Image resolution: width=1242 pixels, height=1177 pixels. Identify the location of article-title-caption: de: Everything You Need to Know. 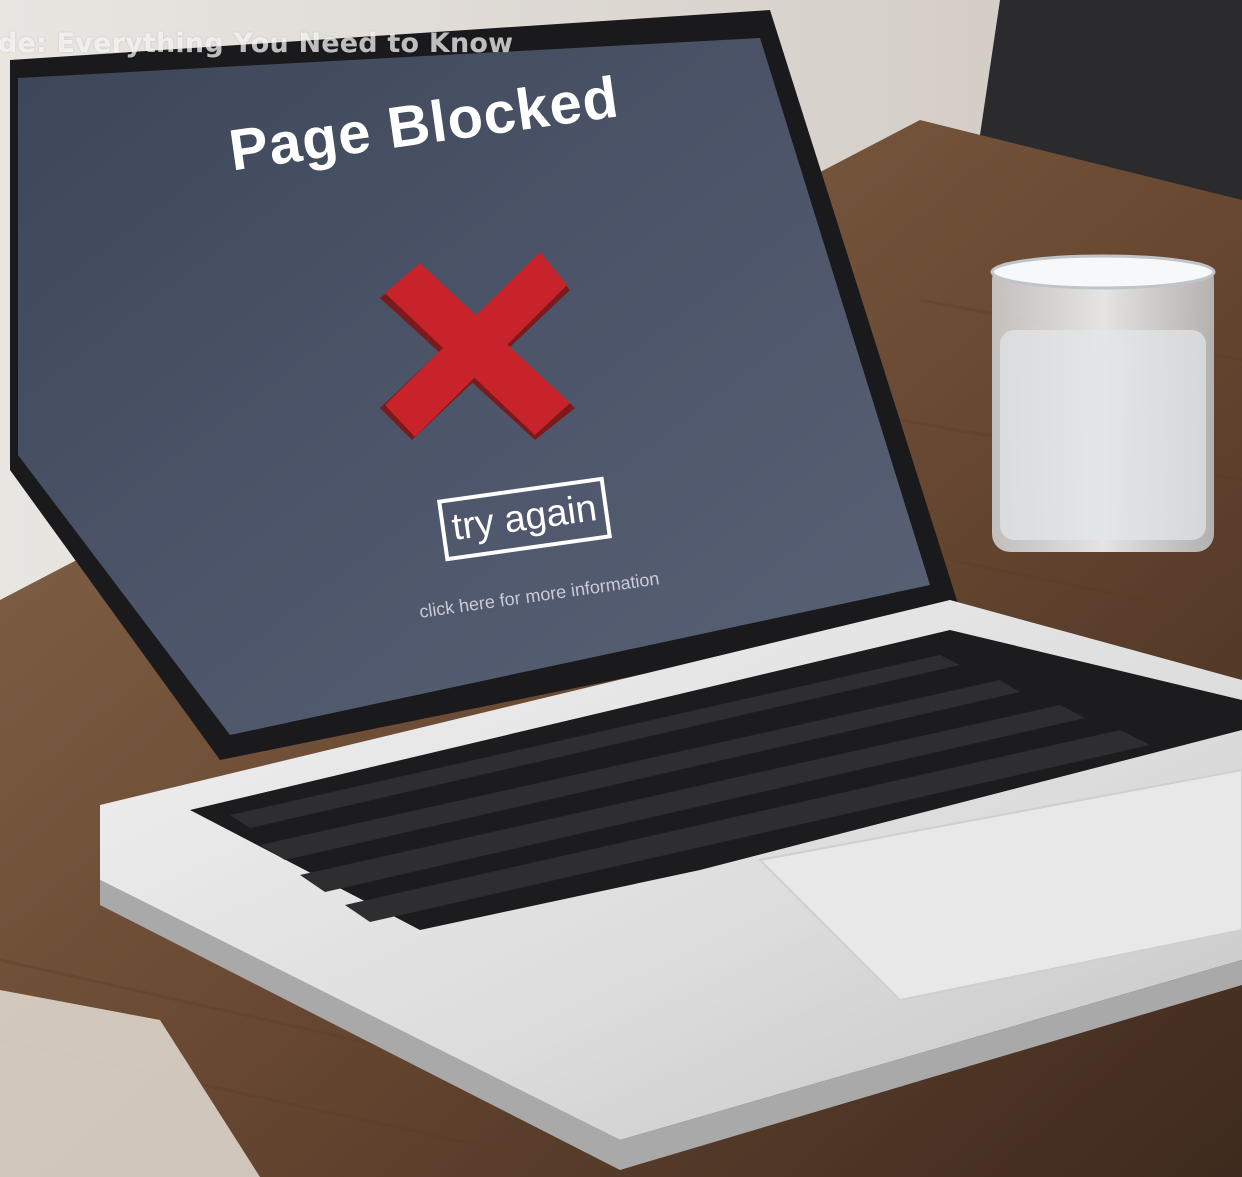
(257, 43).